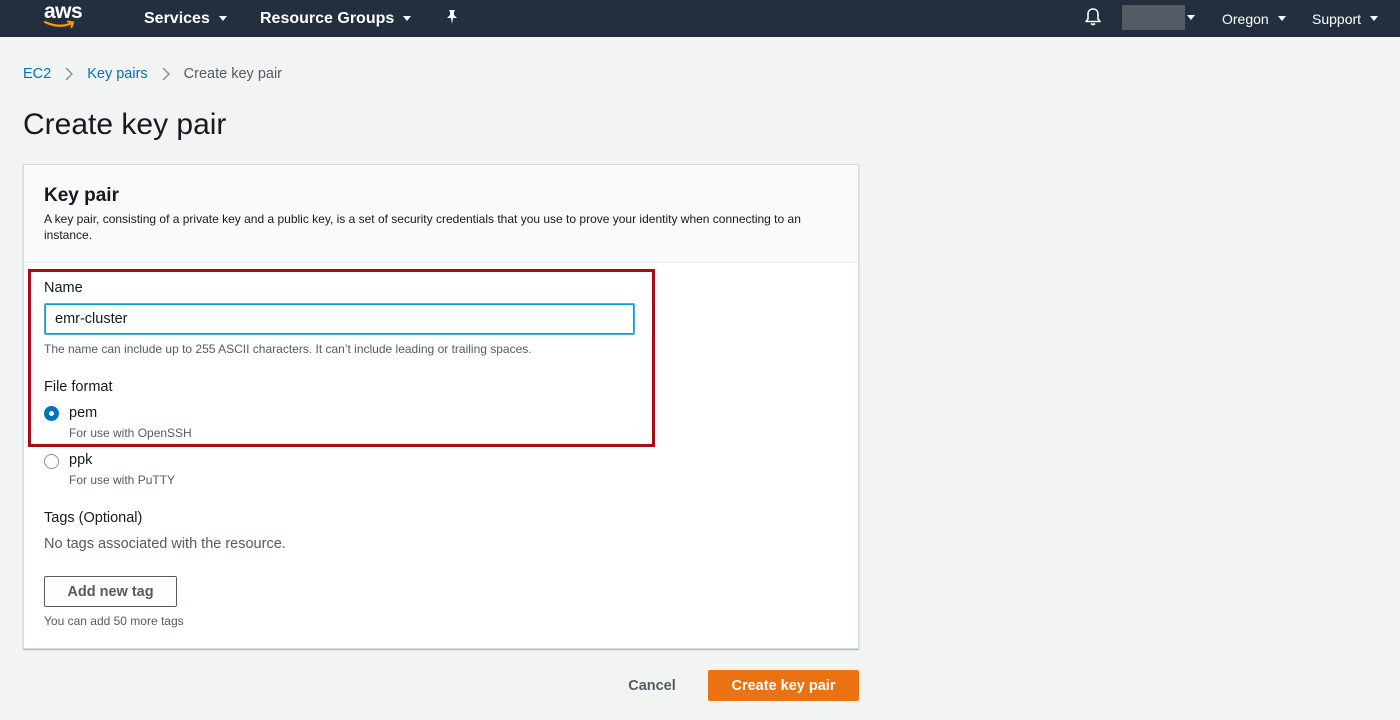  Describe the element at coordinates (1093, 19) in the screenshot. I see `notifications-bell-icon` at that location.